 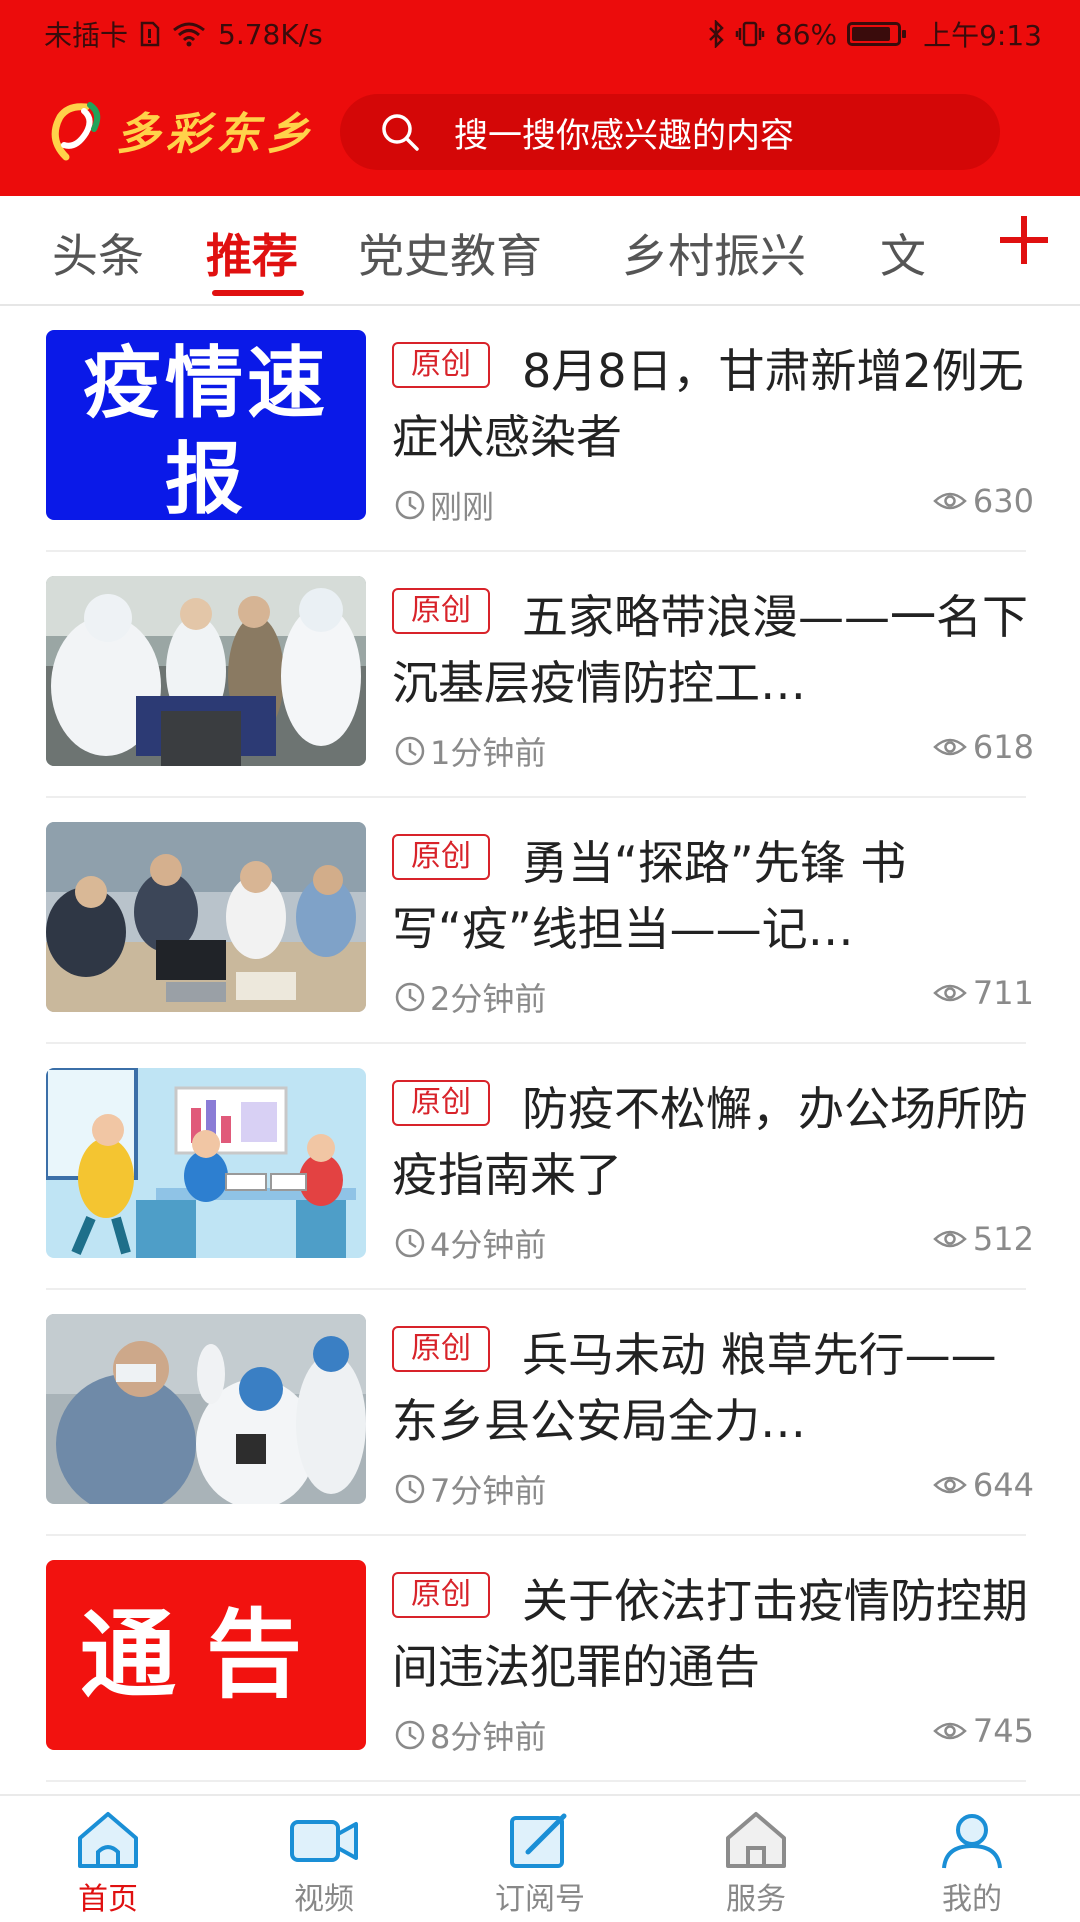 I want to click on vibrate-icon, so click(x=750, y=34).